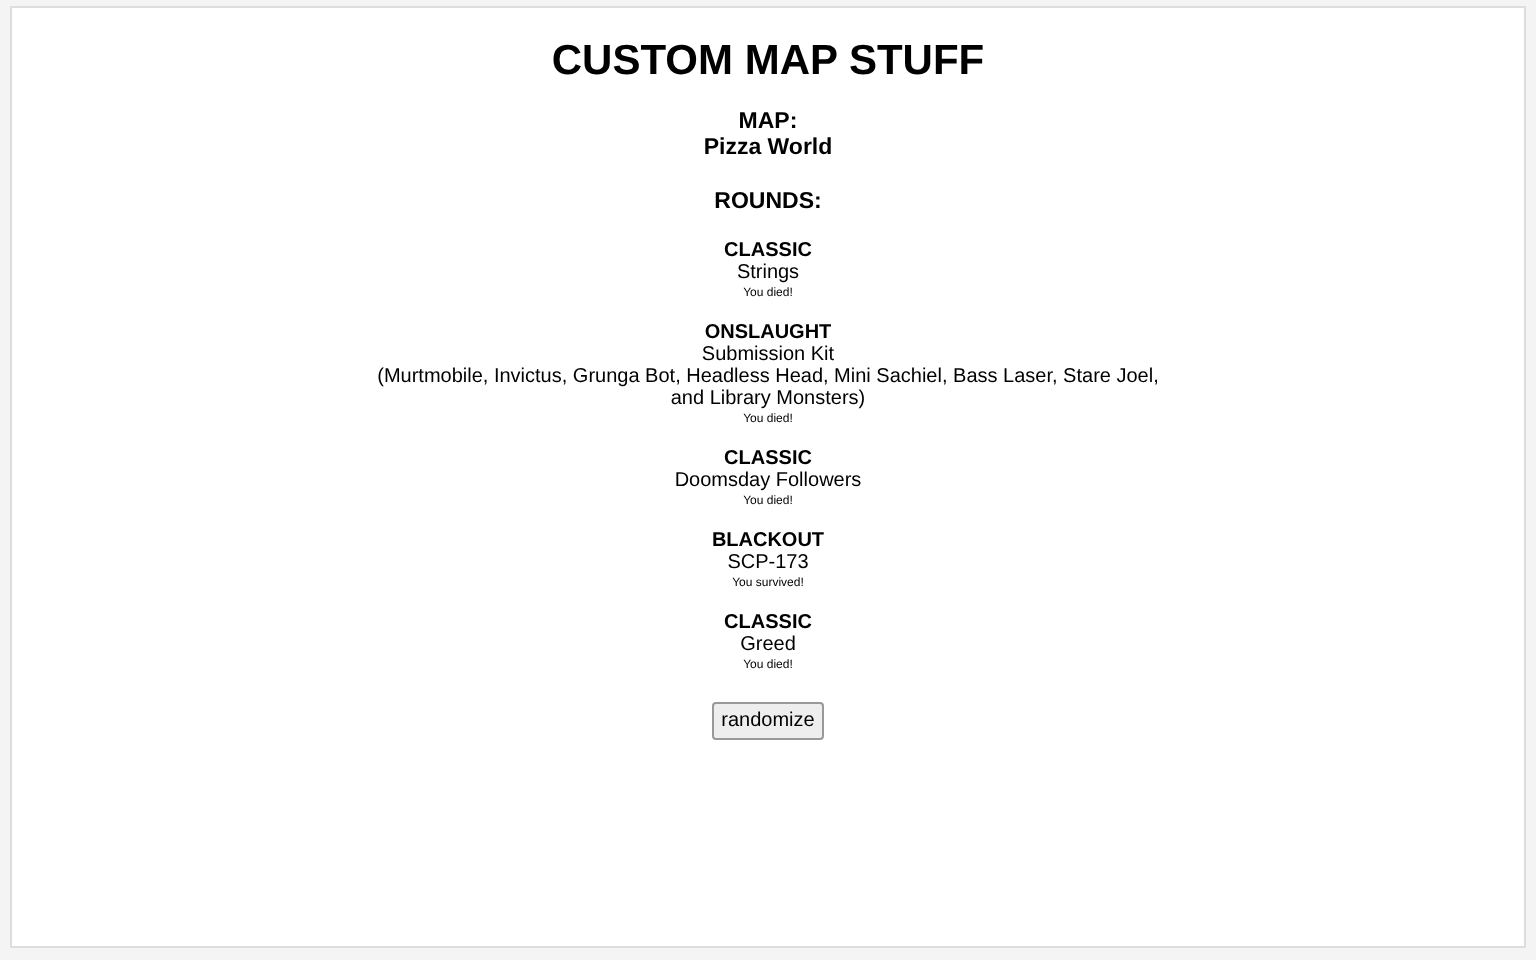 The width and height of the screenshot is (1536, 960). I want to click on round-enemy: Doomsday Followers, so click(768, 481).